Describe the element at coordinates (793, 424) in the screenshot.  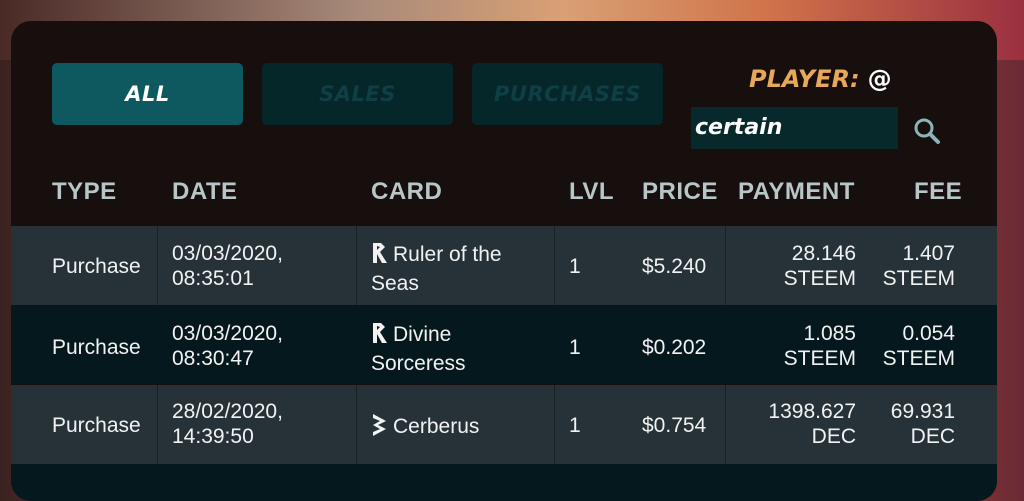
I see `cell-payment: 1398.627 DEC` at that location.